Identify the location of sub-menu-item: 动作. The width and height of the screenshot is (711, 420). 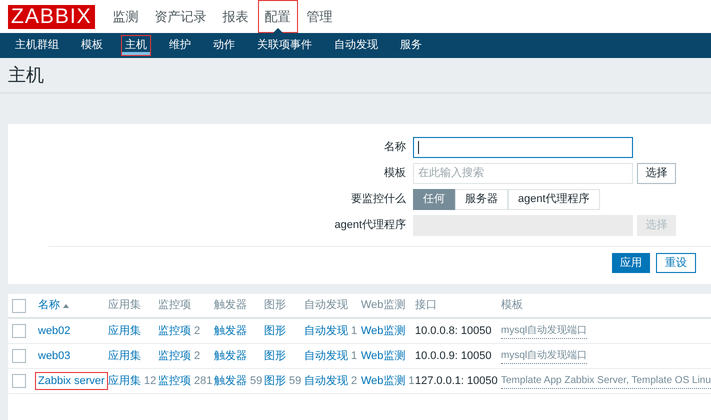
(224, 45).